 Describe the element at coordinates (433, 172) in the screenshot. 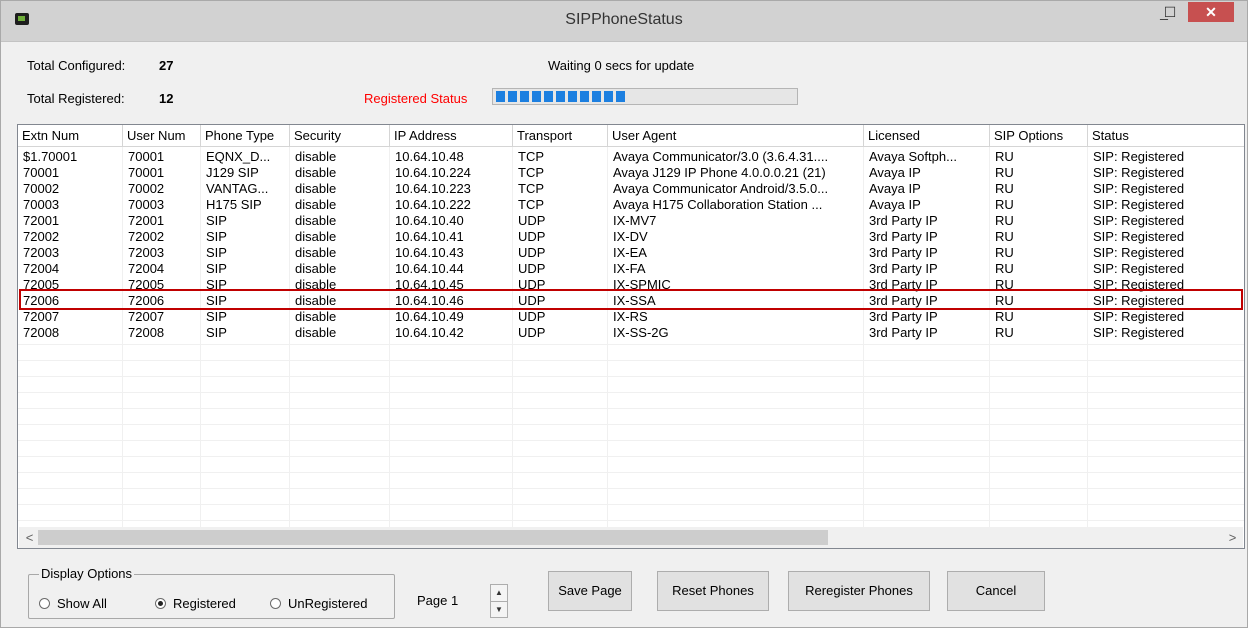

I see `table-cell: 10.64.10.224` at that location.